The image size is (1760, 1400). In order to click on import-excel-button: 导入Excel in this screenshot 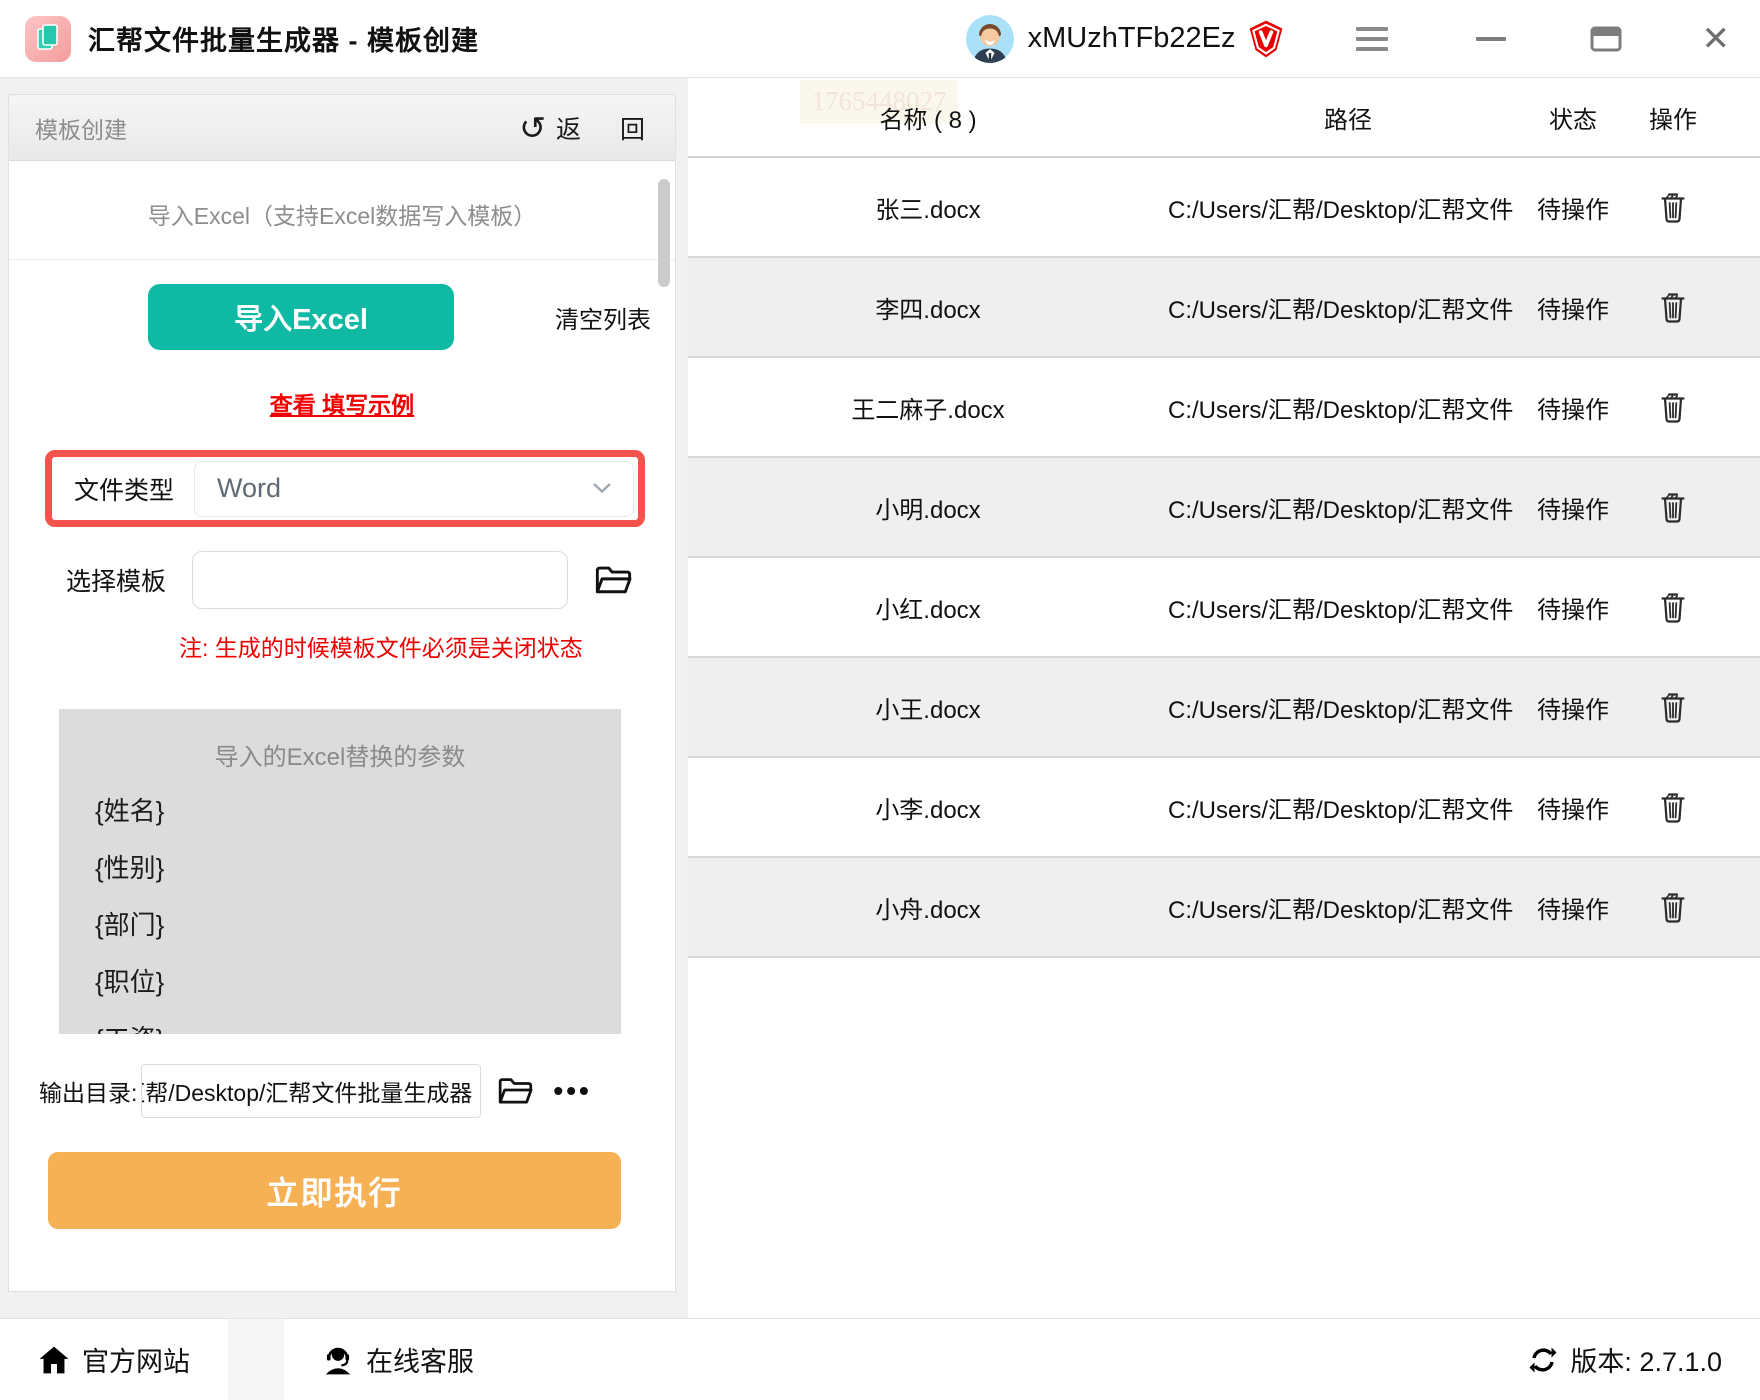, I will do `click(301, 317)`.